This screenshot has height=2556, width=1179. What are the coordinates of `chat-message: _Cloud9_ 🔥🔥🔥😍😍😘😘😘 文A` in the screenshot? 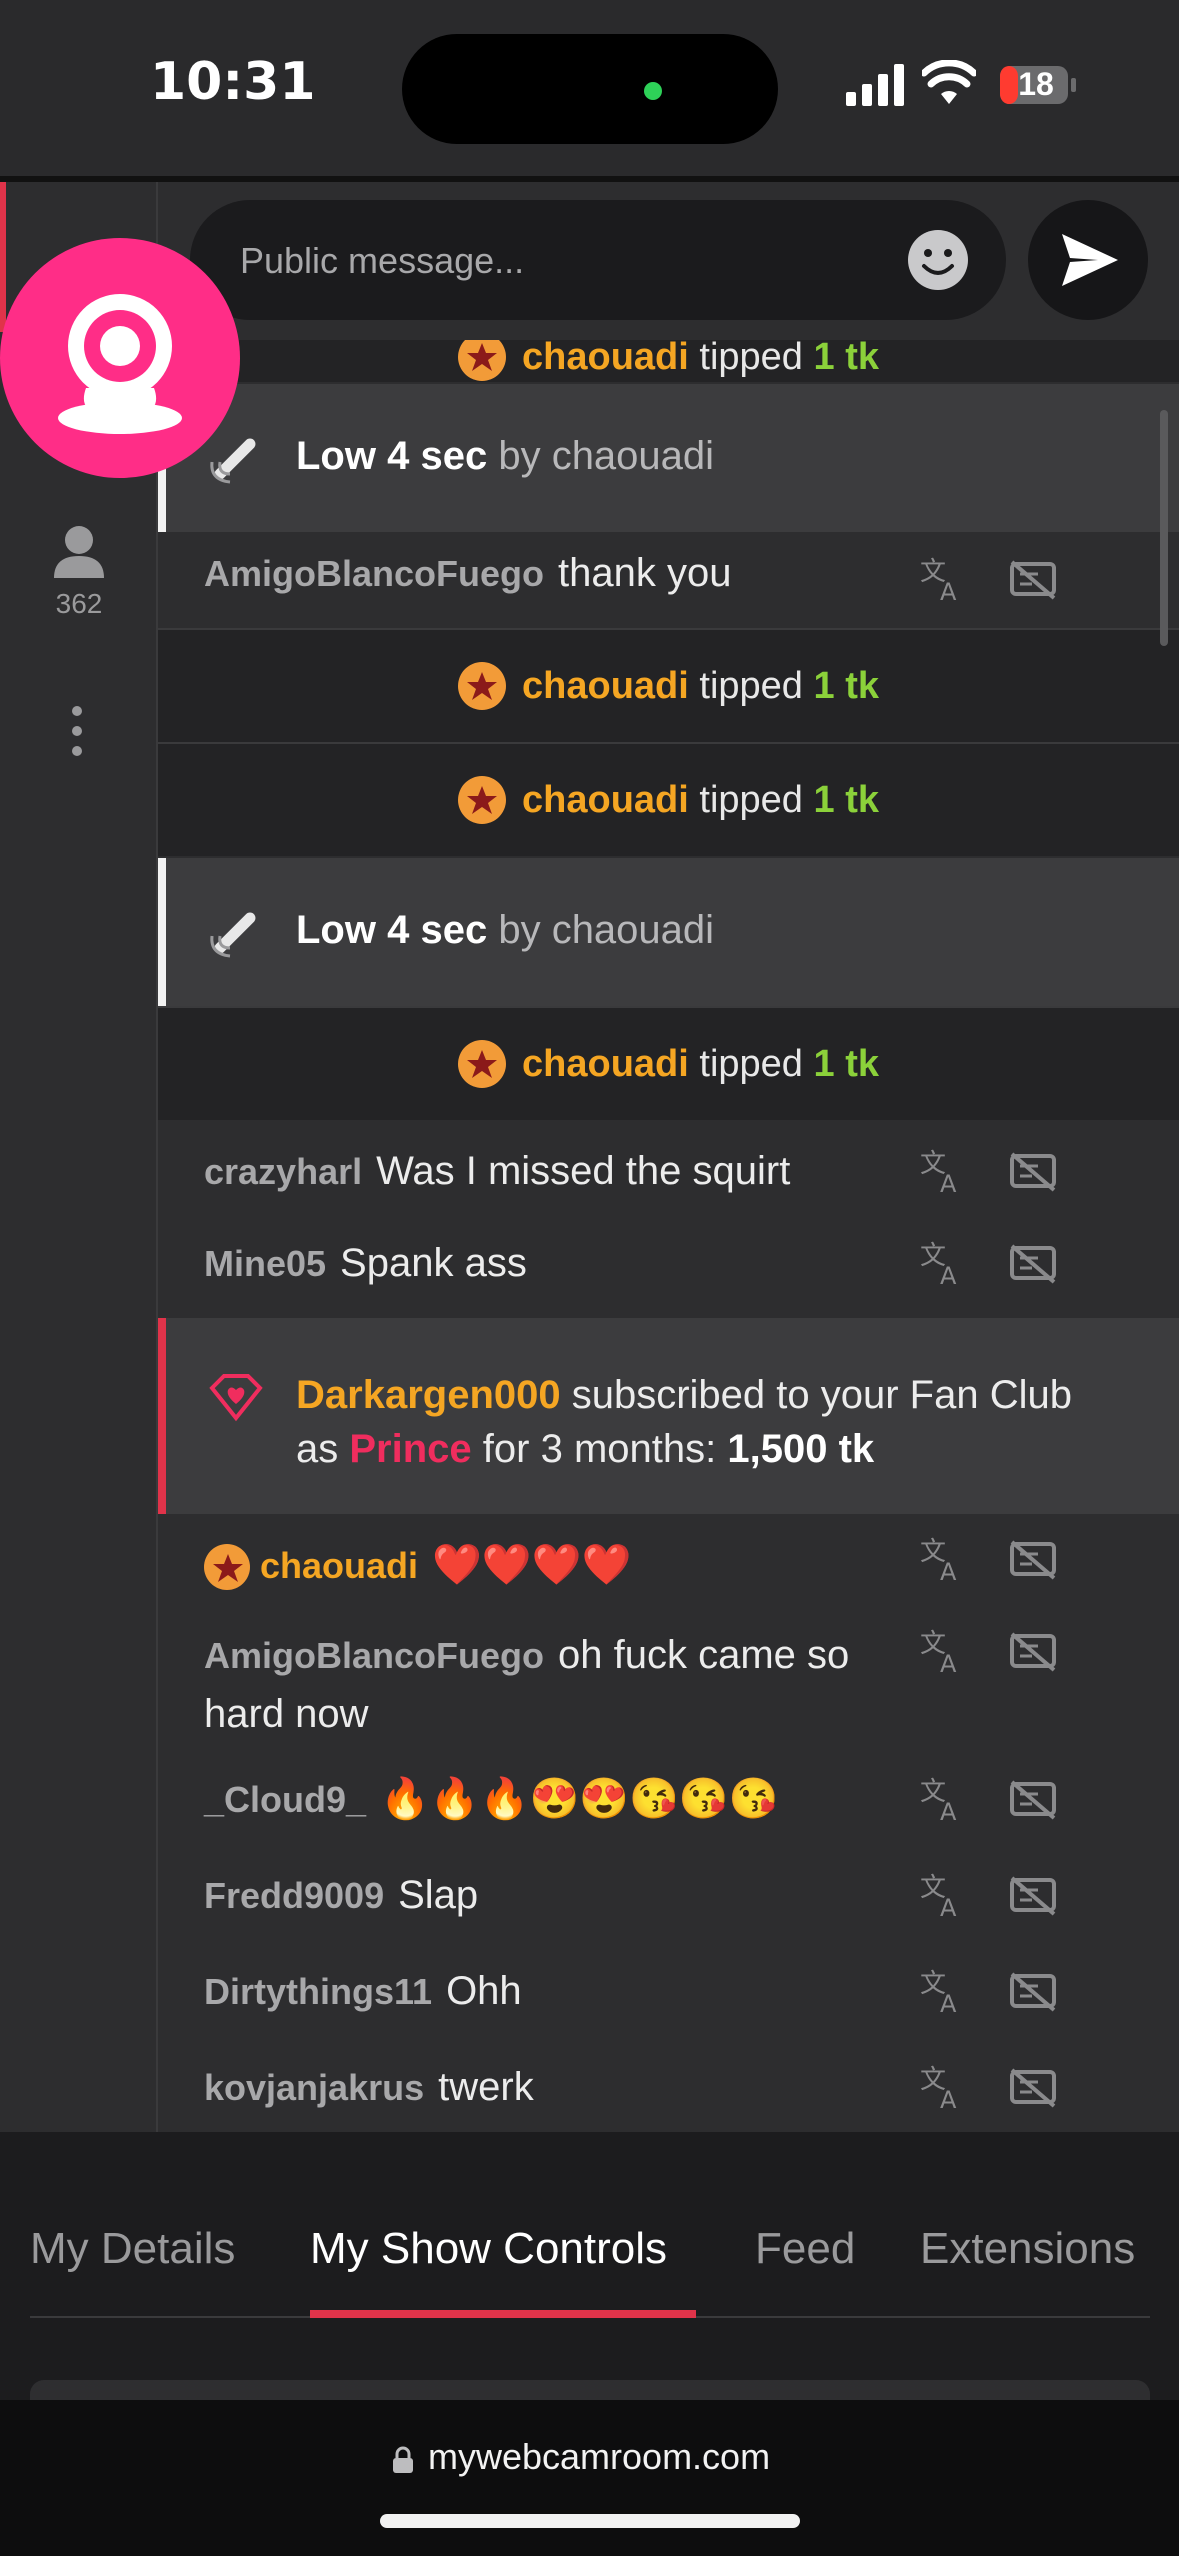 It's located at (668, 1802).